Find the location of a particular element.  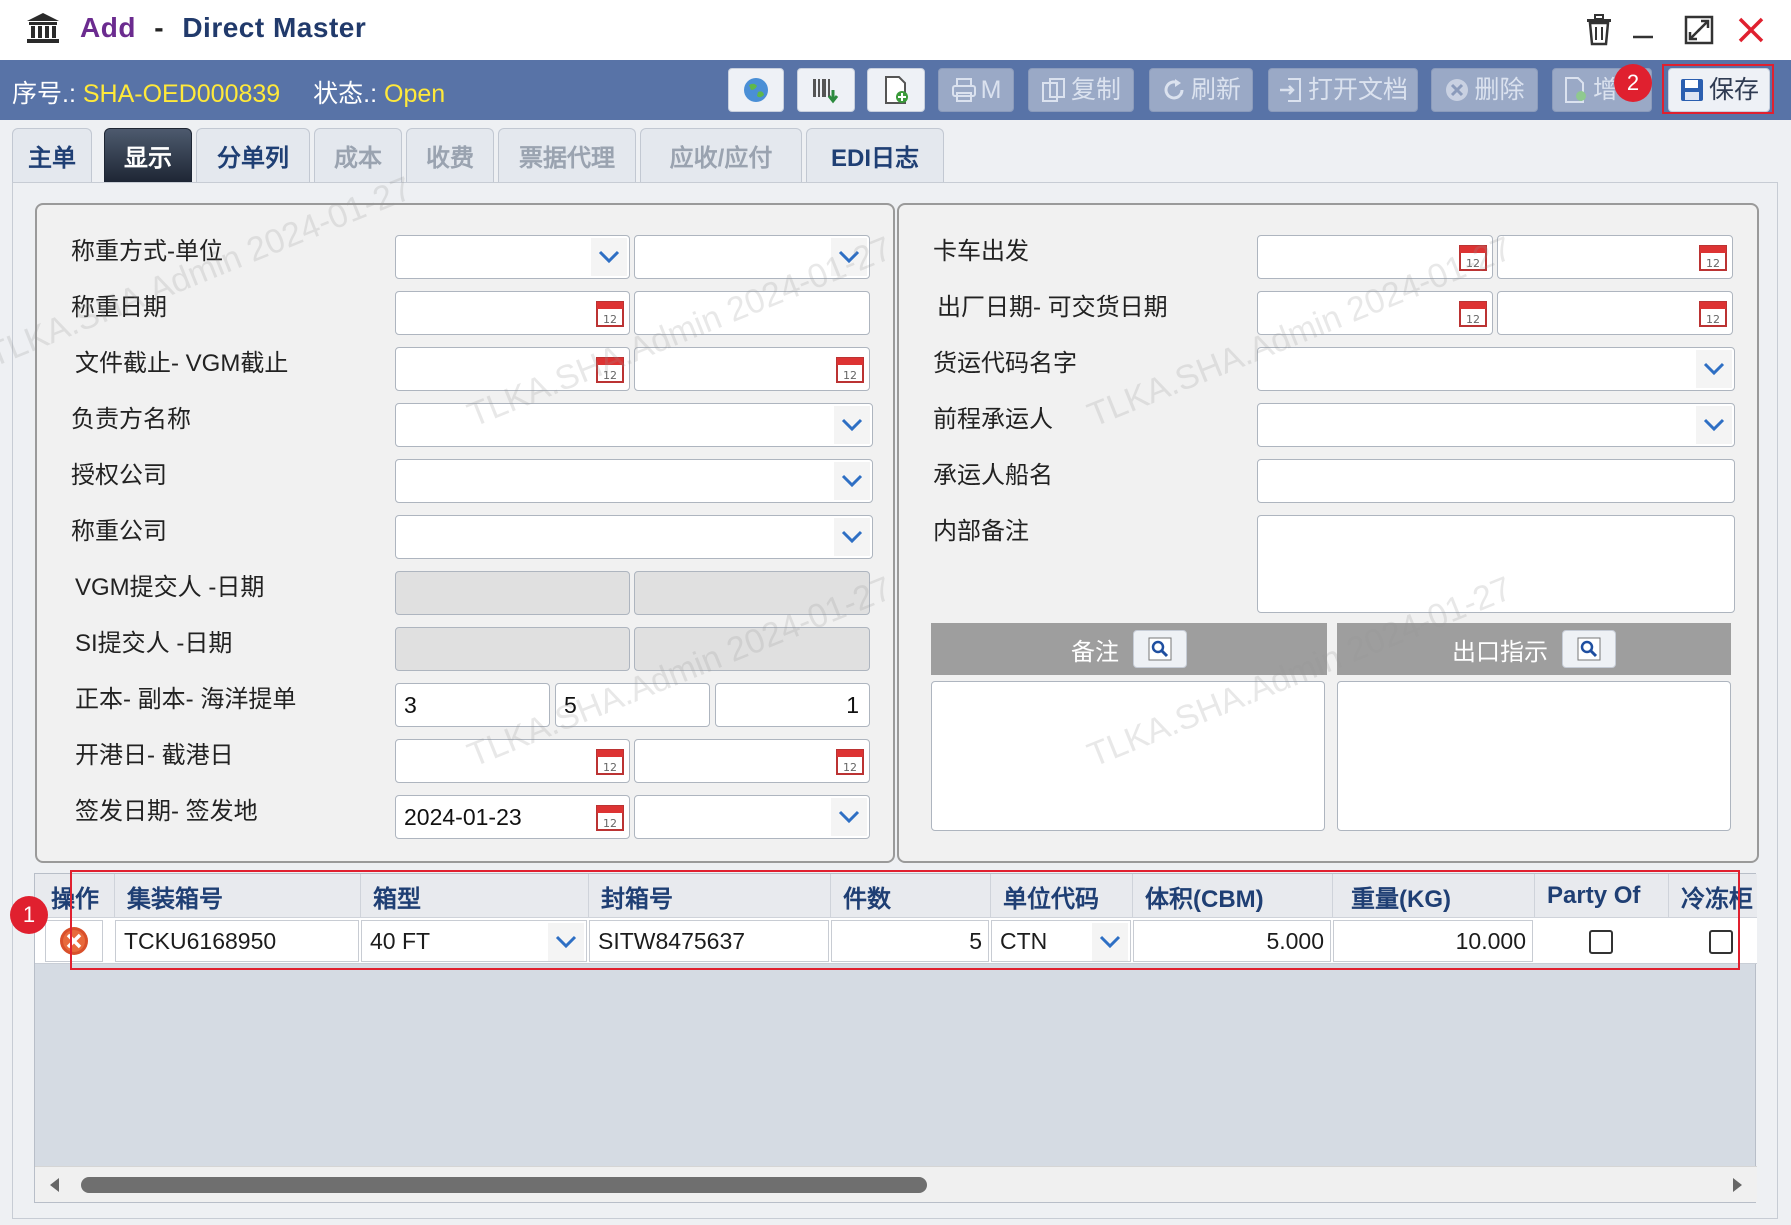

auth-company-label: 授权公司 is located at coordinates (119, 475).